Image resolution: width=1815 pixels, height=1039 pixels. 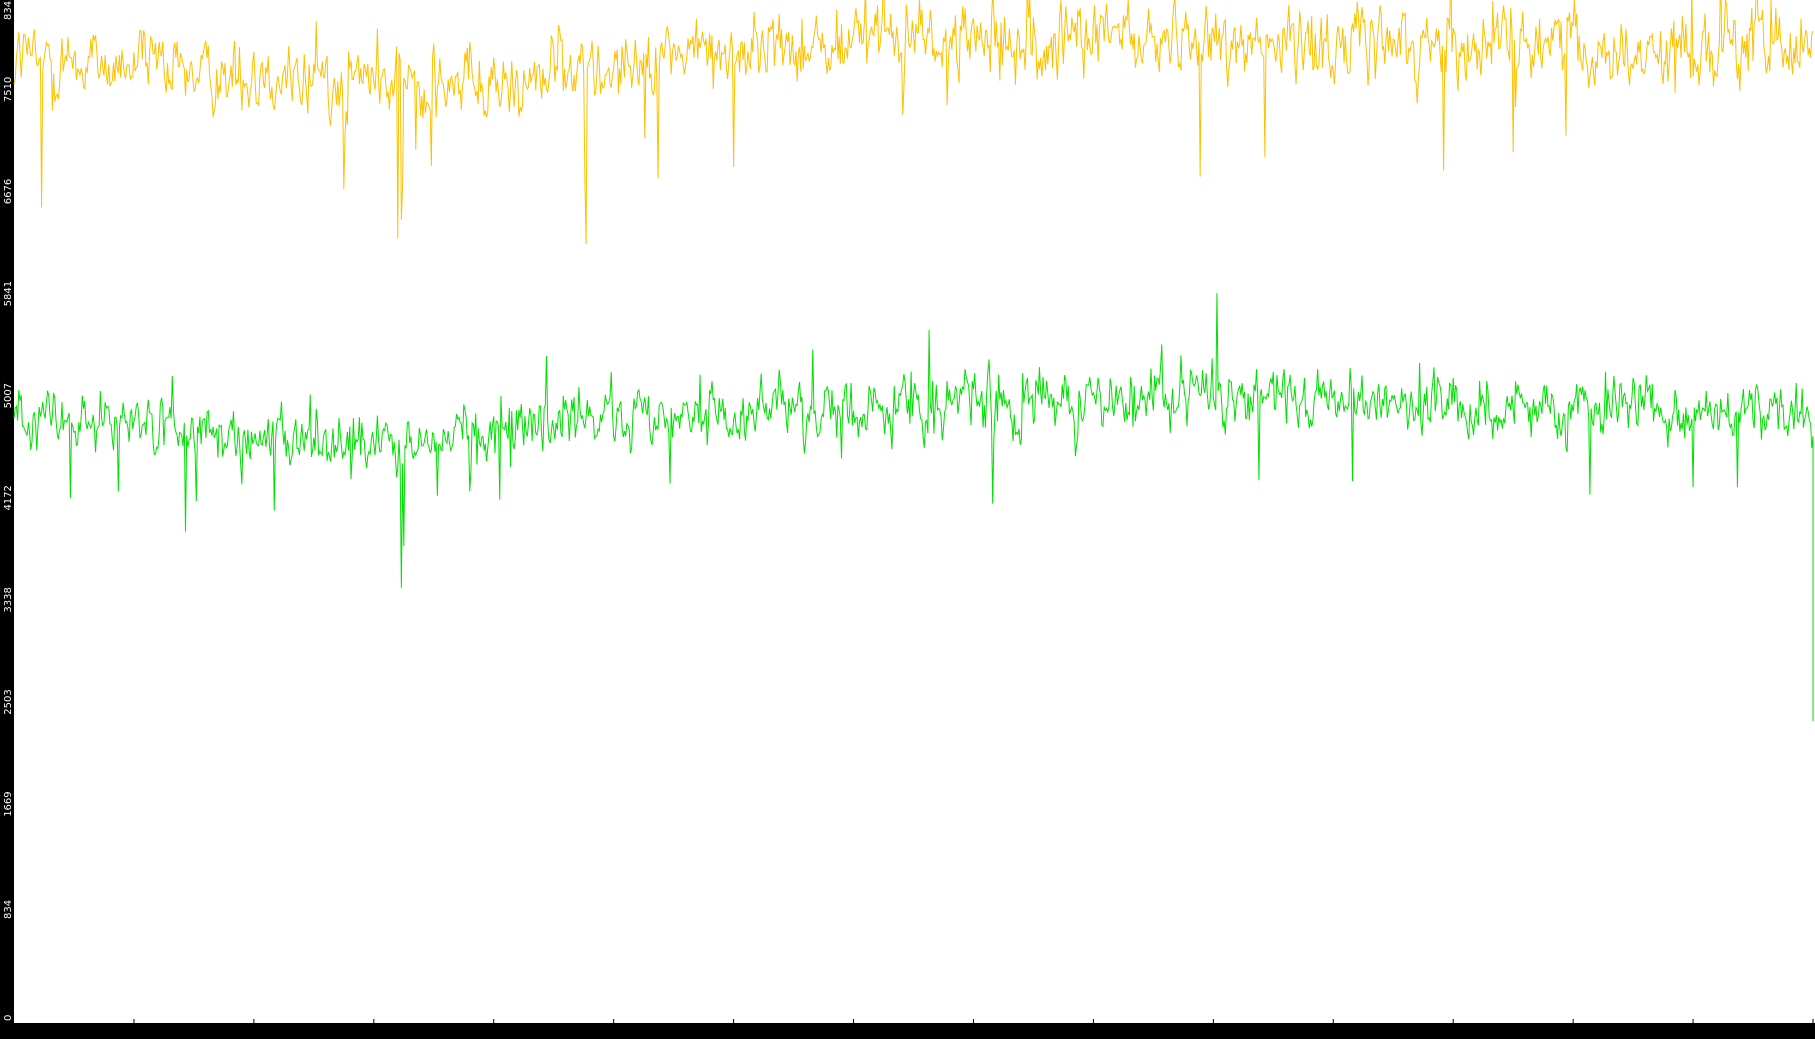 I want to click on x-tick-label: 14:10, so click(x=1213, y=1033).